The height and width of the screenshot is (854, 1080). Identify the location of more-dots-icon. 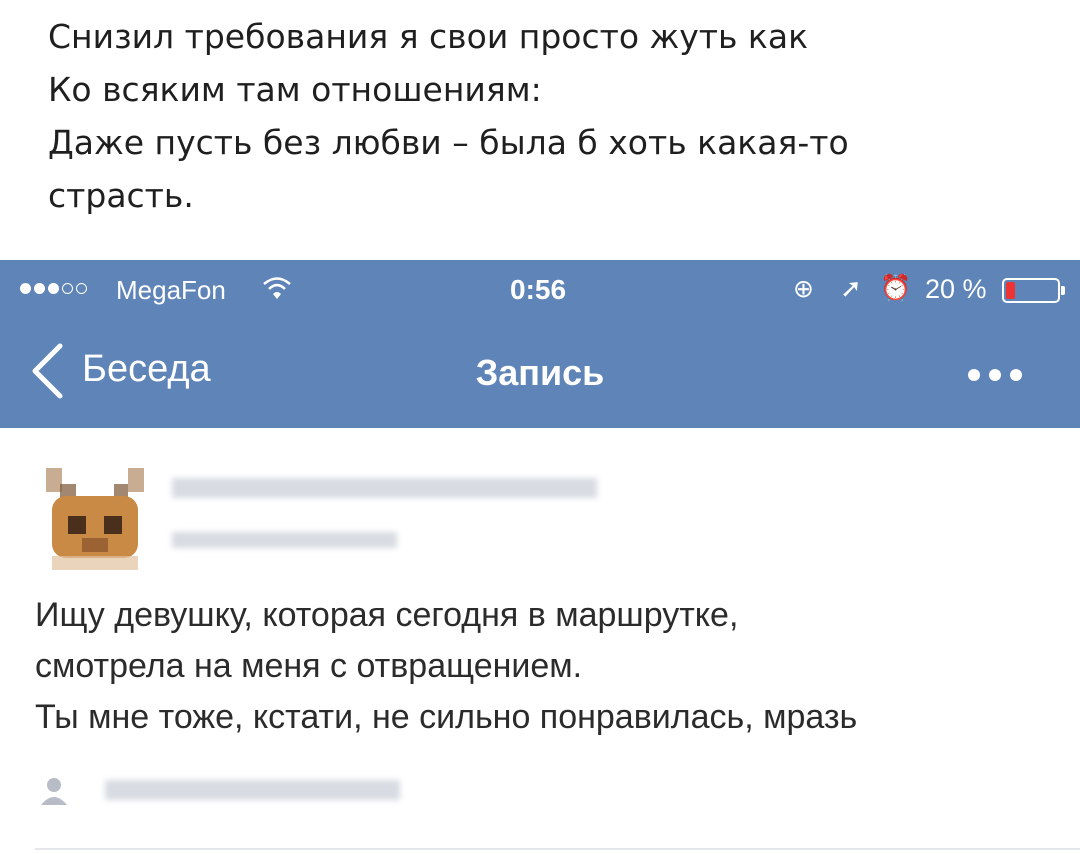
(995, 375).